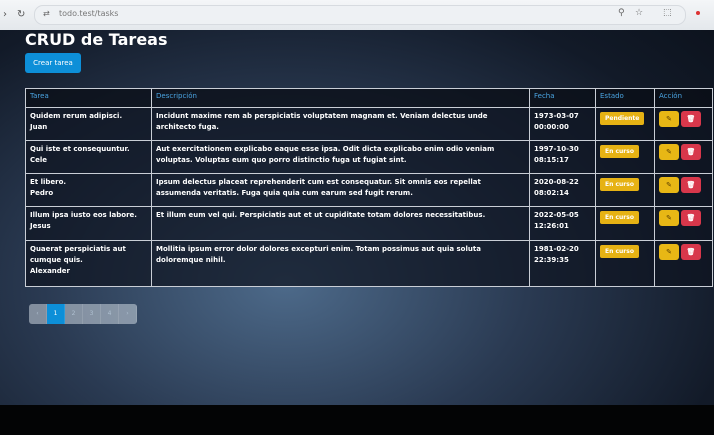 The width and height of the screenshot is (714, 435). Describe the element at coordinates (551, 226) in the screenshot. I see `task-time: 12:26:01` at that location.